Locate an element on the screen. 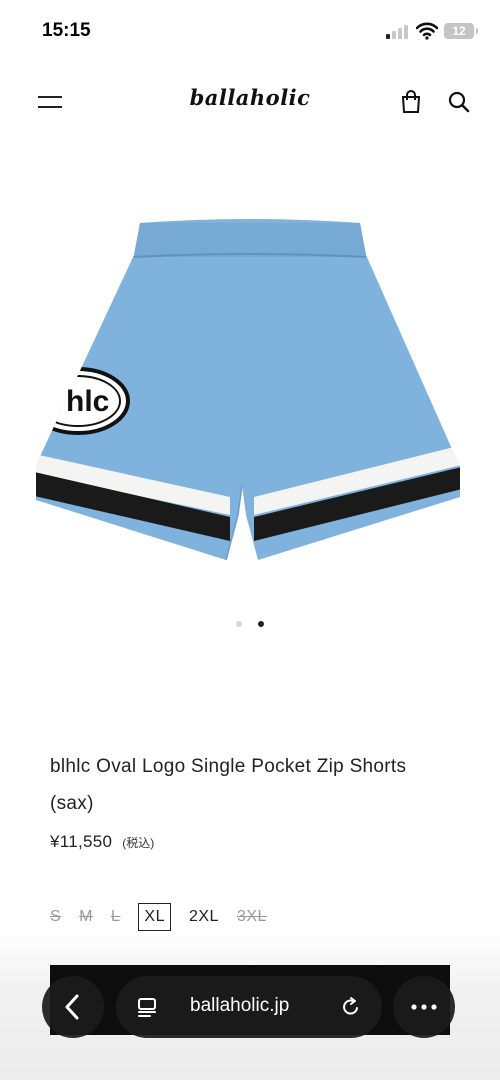 The image size is (500, 1080). search-icon is located at coordinates (459, 102).